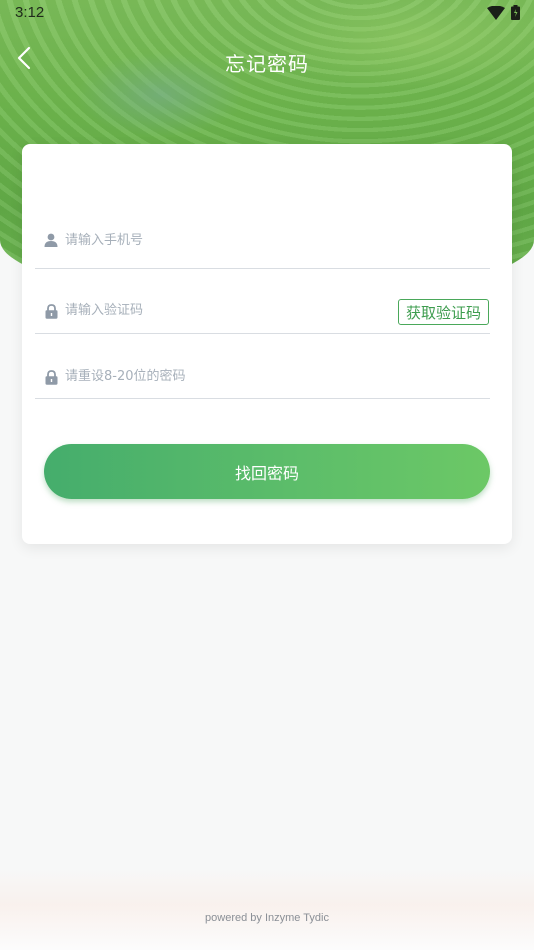  What do you see at coordinates (443, 312) in the screenshot?
I see `get-code-button: 获取验证码` at bounding box center [443, 312].